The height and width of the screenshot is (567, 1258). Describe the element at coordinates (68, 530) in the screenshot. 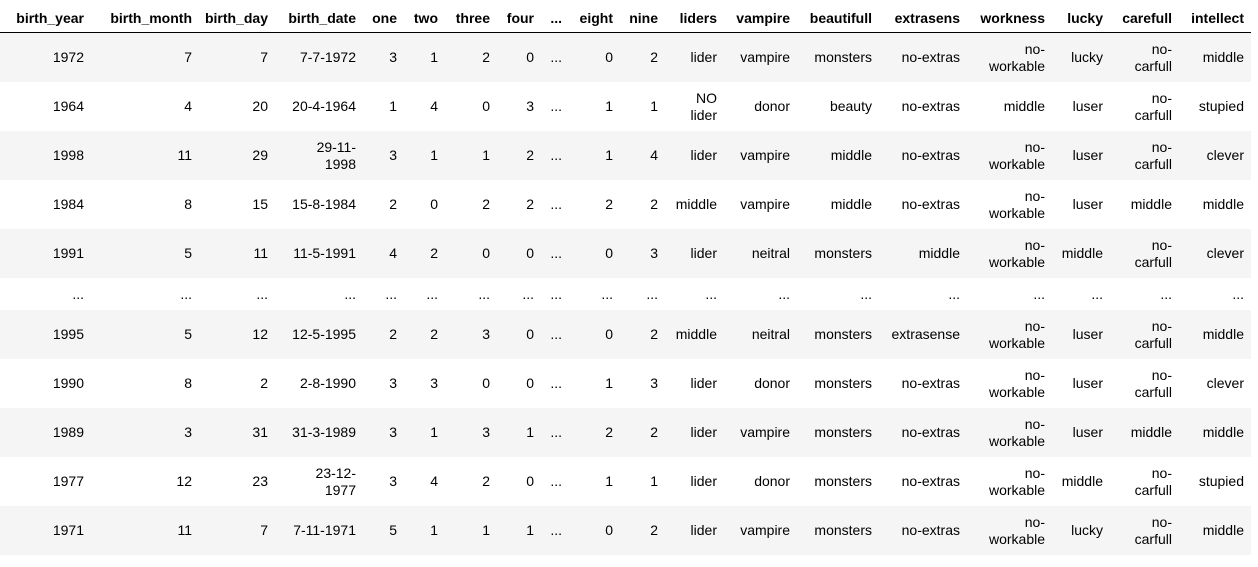

I see `cell-value: 1971` at that location.